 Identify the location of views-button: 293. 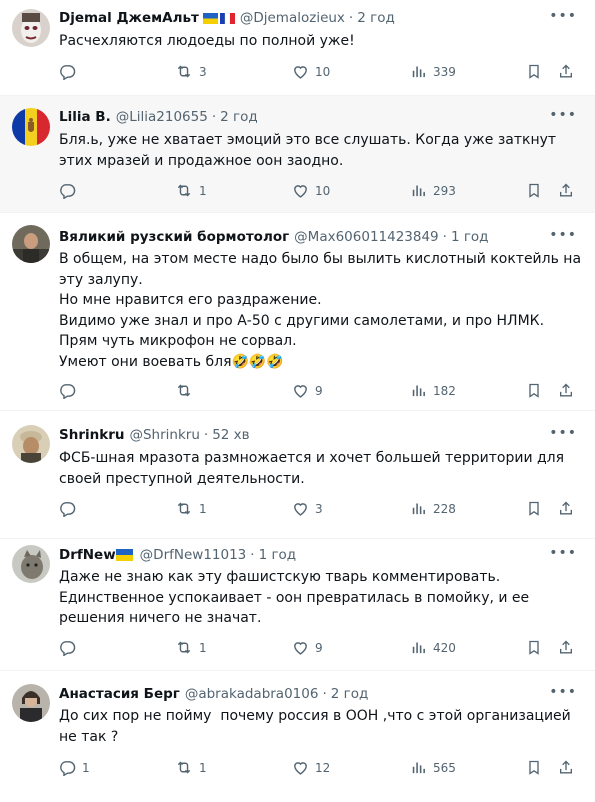
(433, 190).